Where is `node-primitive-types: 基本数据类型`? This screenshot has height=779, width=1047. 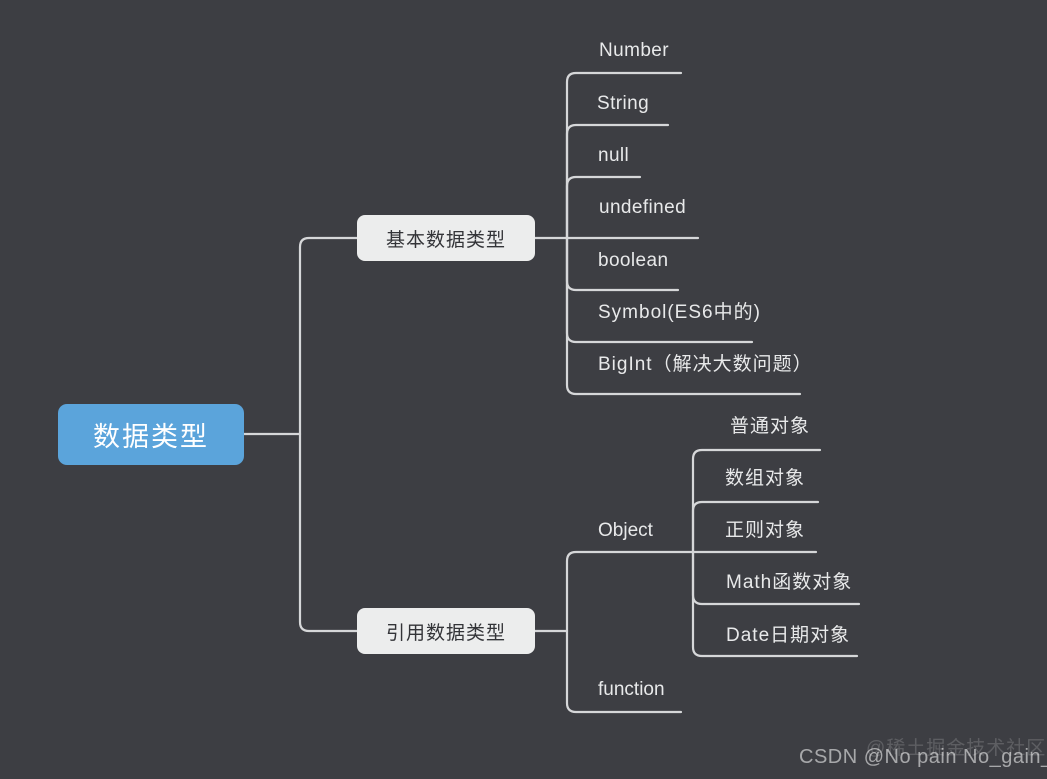 node-primitive-types: 基本数据类型 is located at coordinates (446, 238).